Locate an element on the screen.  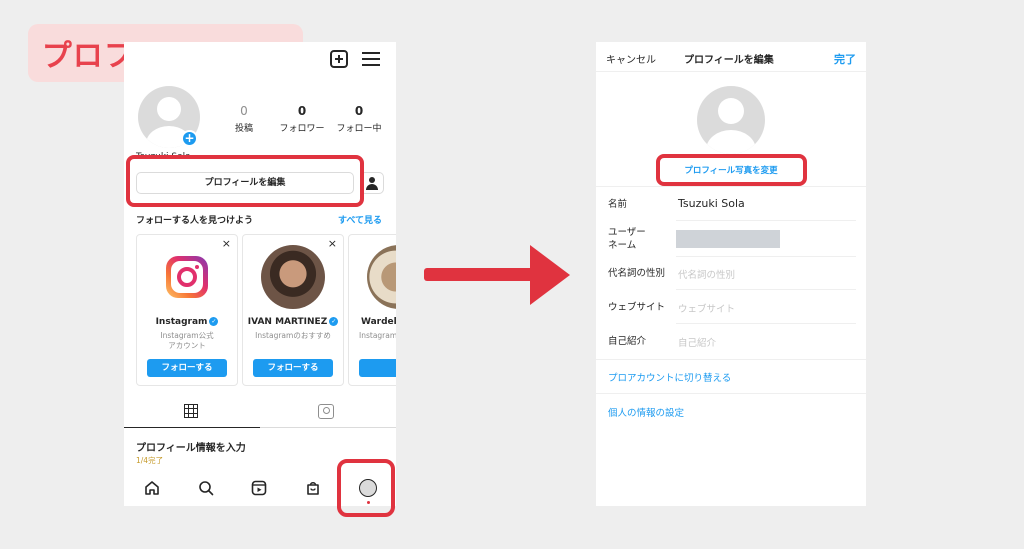
card-subtitle: Instagramのおすすめ is located at coordinates (293, 335).